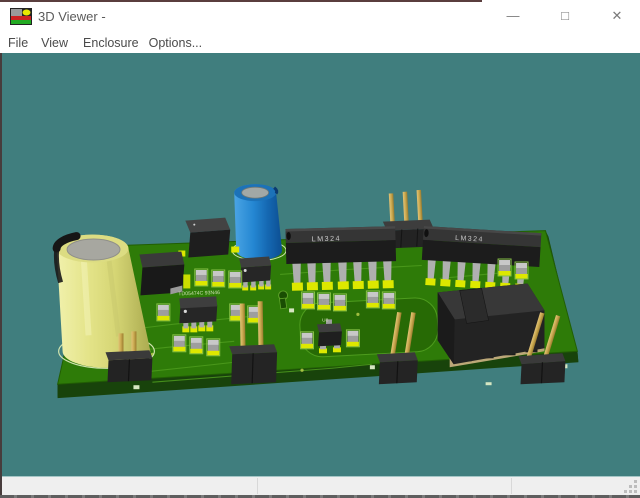 The image size is (640, 498). Describe the element at coordinates (54, 43) in the screenshot. I see `menu-view: View` at that location.